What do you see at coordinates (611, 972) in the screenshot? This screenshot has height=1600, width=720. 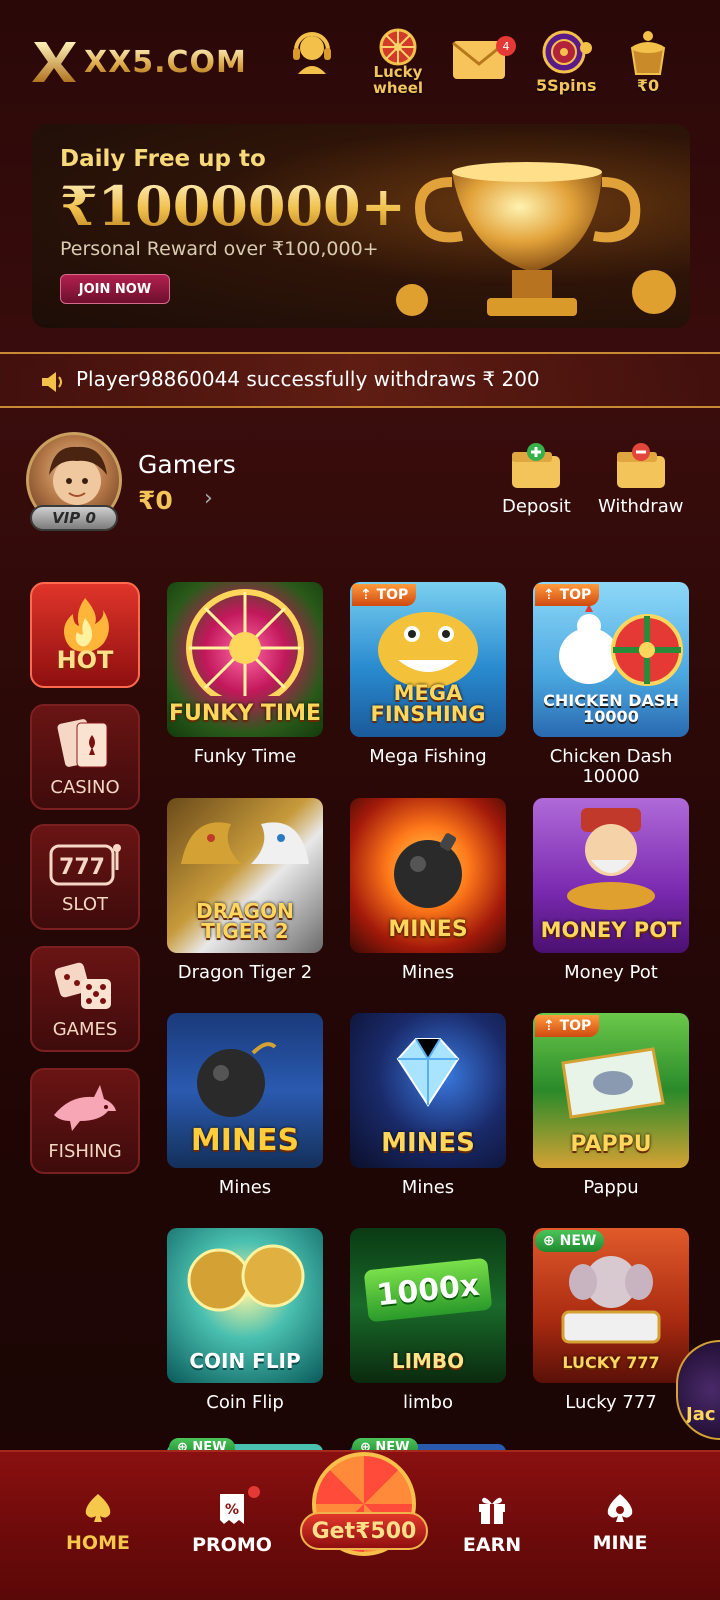 I see `game-name: Money Pot` at bounding box center [611, 972].